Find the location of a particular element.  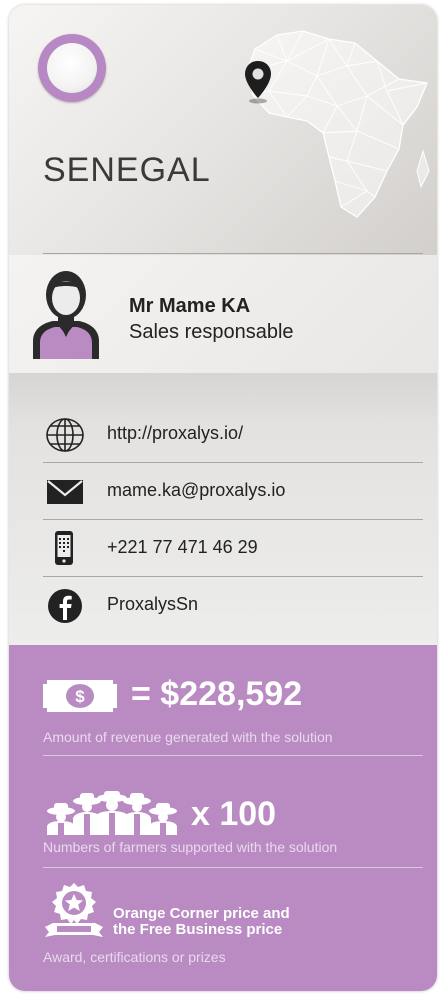

person-avatar-icon is located at coordinates (66, 315).